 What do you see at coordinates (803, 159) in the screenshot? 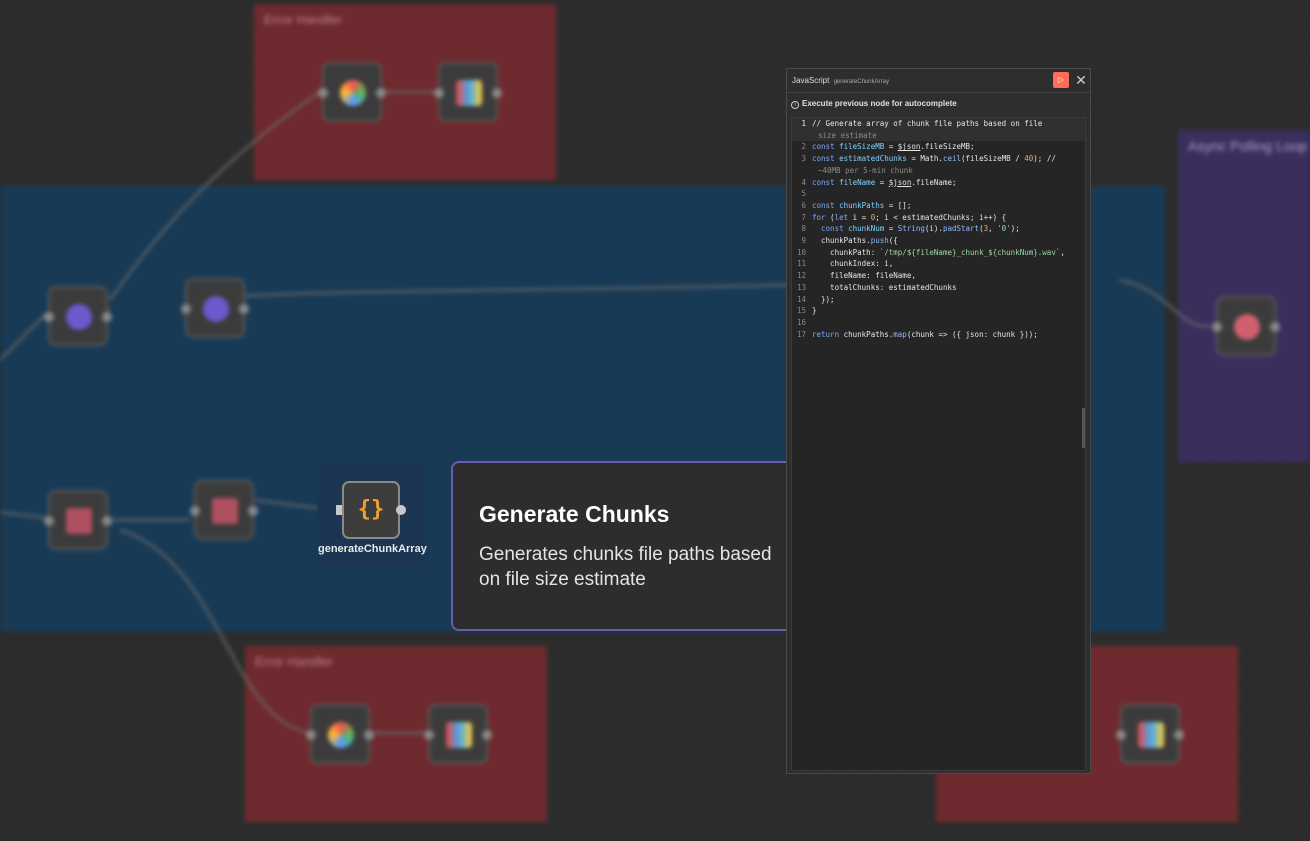
I see `line-number: 3` at bounding box center [803, 159].